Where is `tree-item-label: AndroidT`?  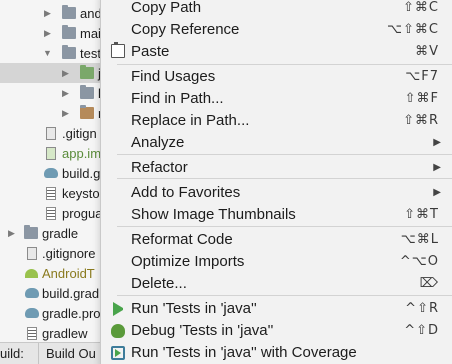
tree-item-label: AndroidT is located at coordinates (68, 273).